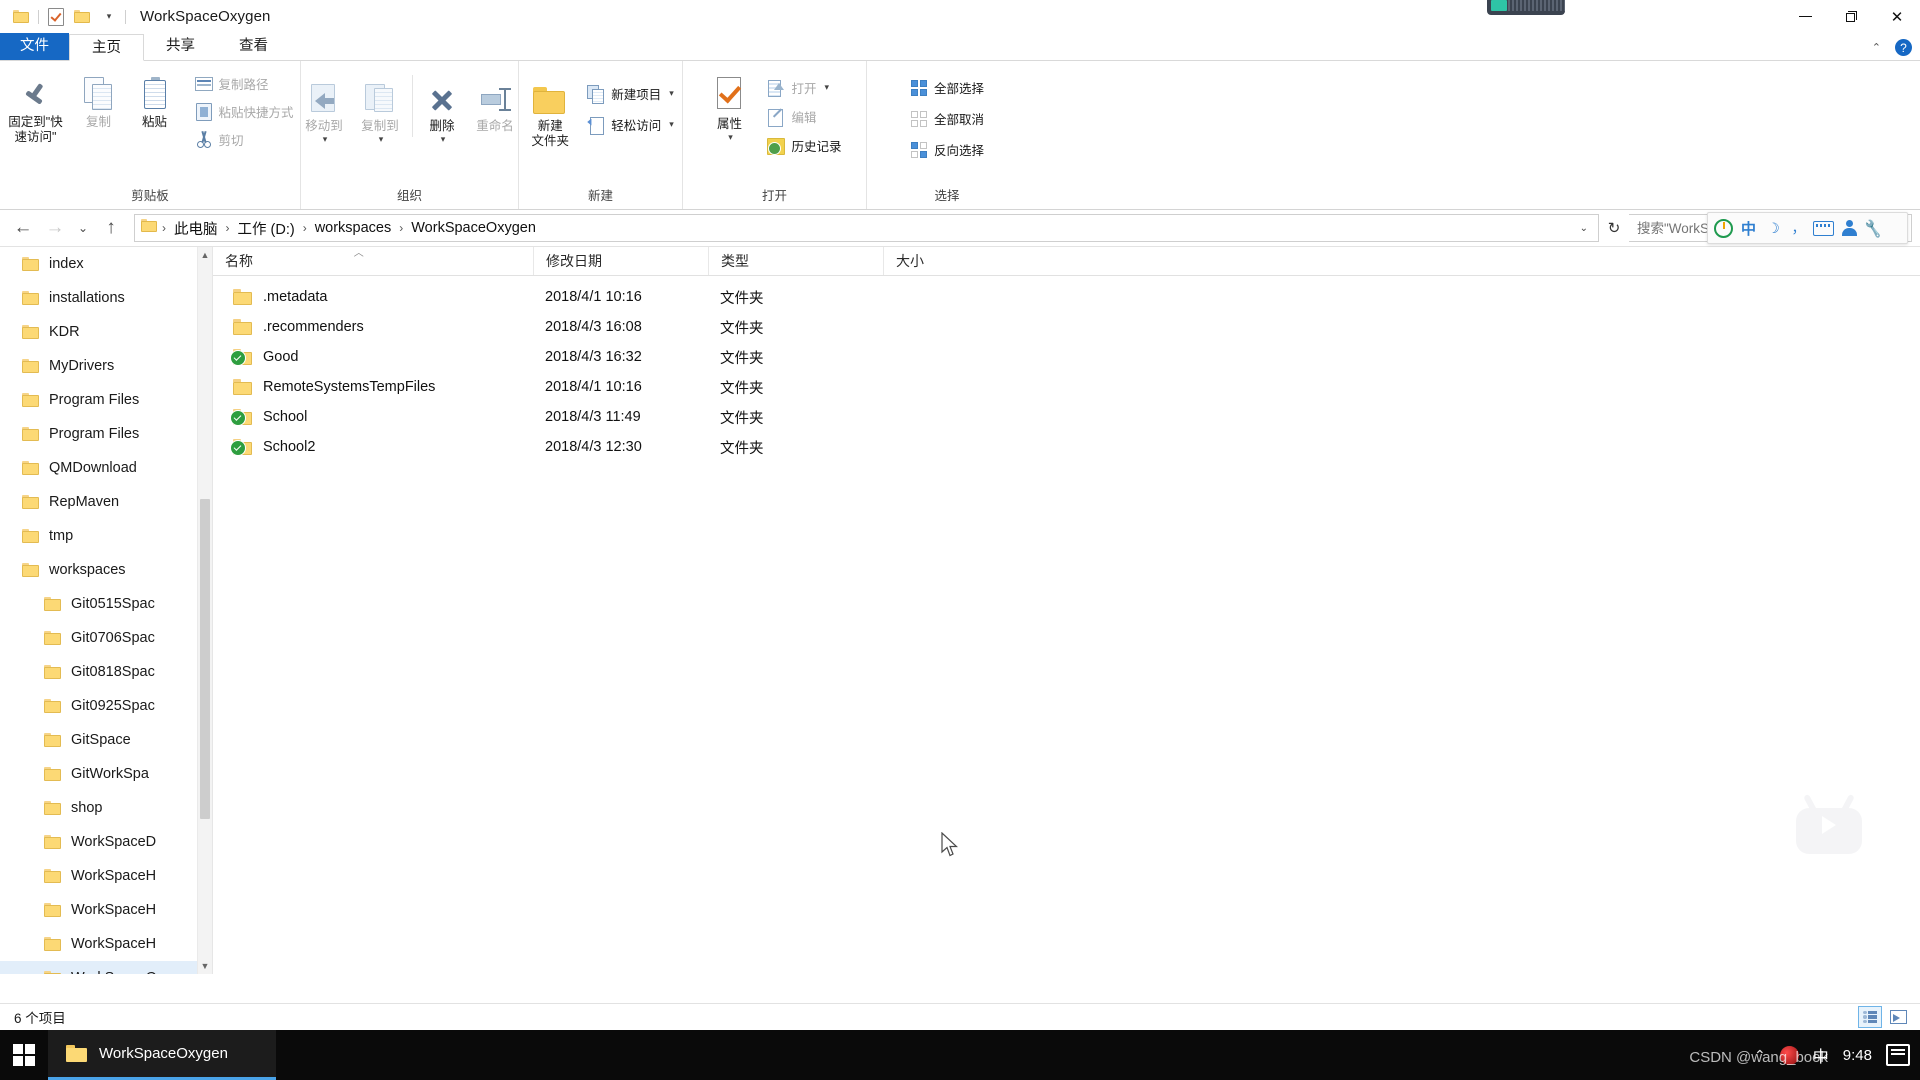 This screenshot has height=1080, width=1920. Describe the element at coordinates (106, 47) in the screenshot. I see `tab-home: 主页` at that location.